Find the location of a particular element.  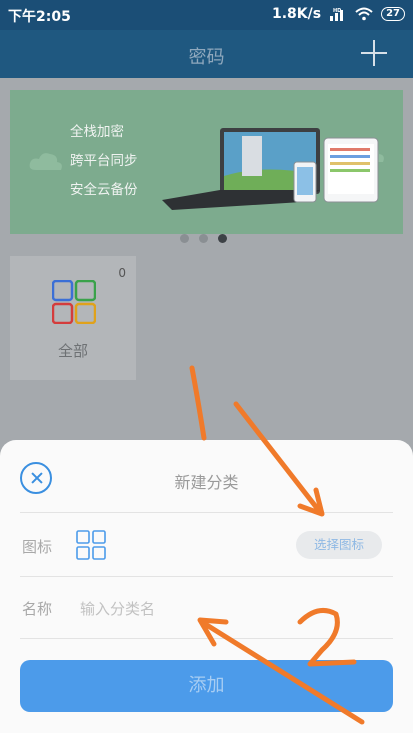

name-row-label: 名称 is located at coordinates (37, 609).